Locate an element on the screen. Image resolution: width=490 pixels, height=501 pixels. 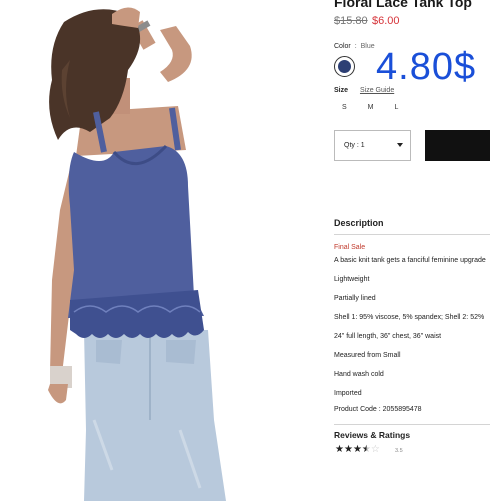
color-selection-label: Color : Blue is located at coordinates (354, 46).